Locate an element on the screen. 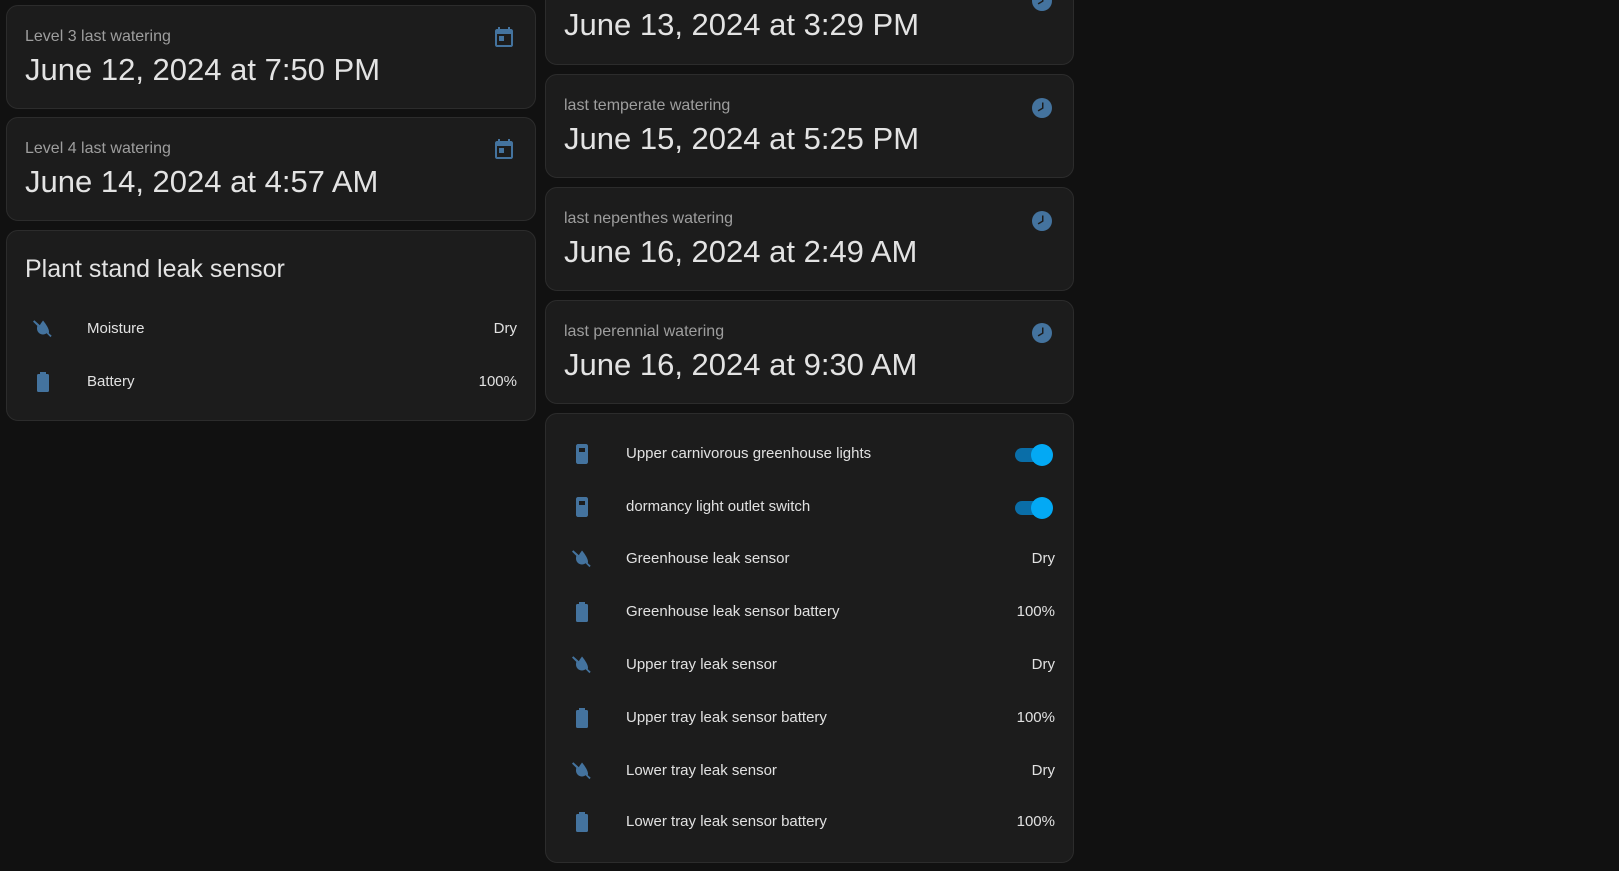  entity-name: Upper tray leak sensor is located at coordinates (701, 664).